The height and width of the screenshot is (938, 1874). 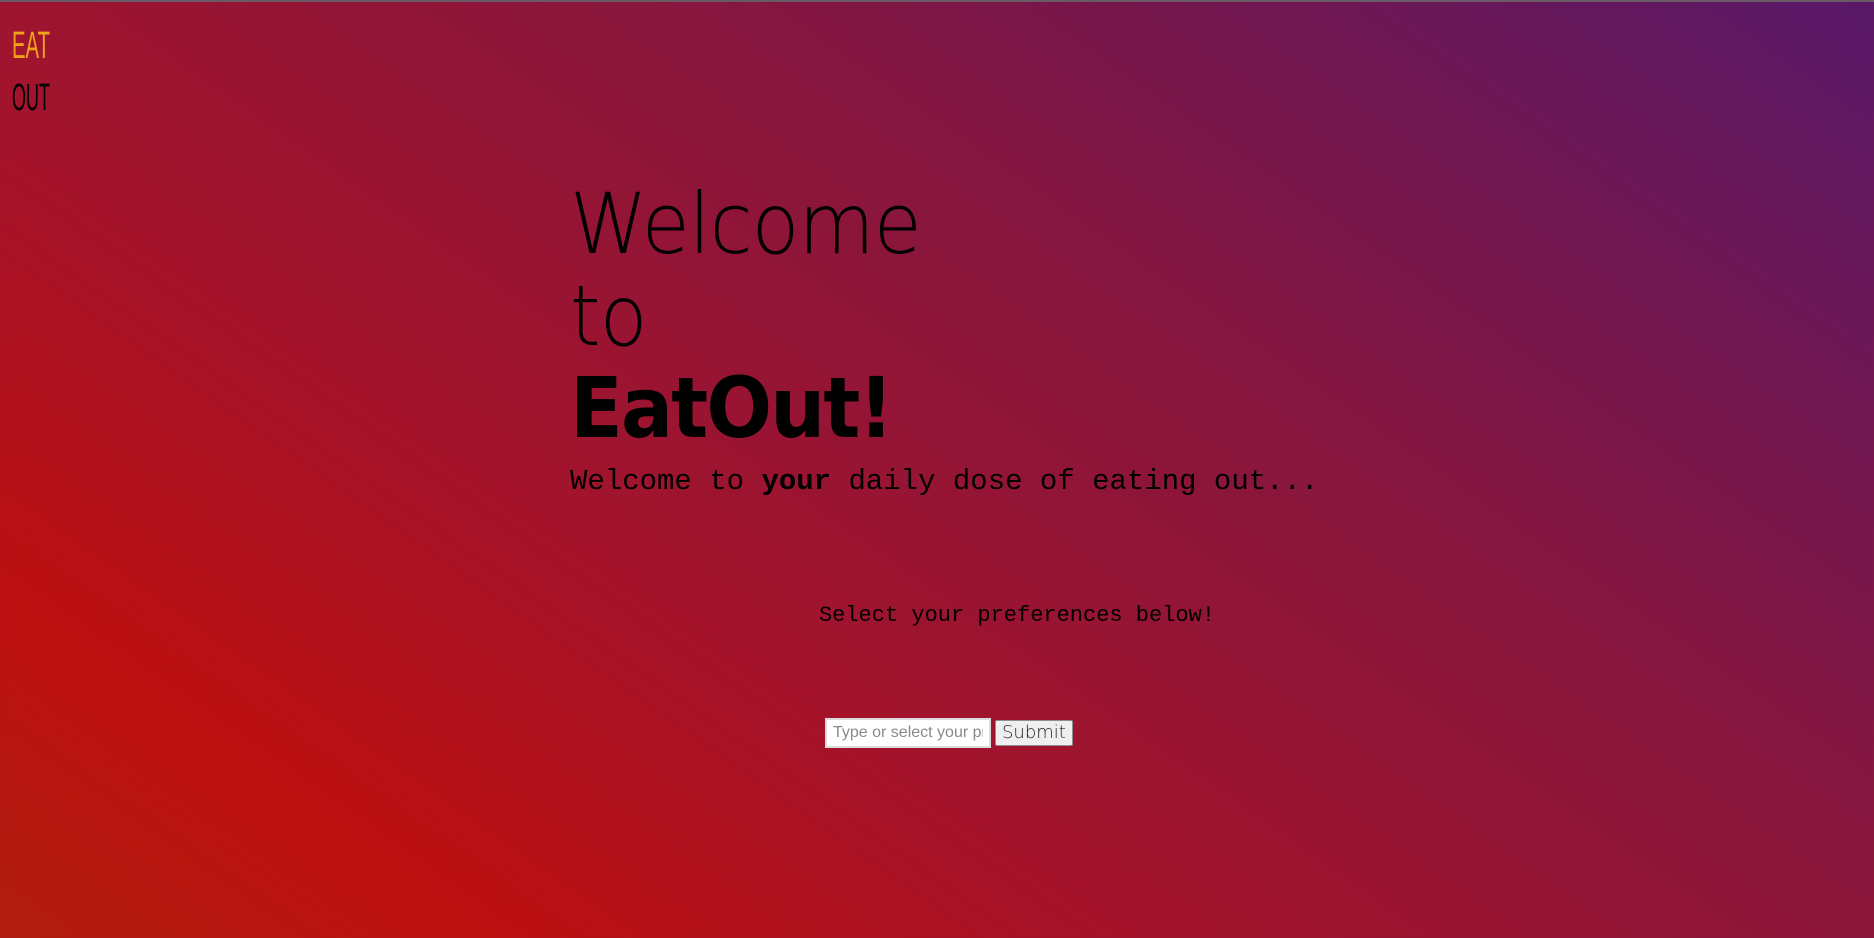 I want to click on top-border, so click(x=937, y=1).